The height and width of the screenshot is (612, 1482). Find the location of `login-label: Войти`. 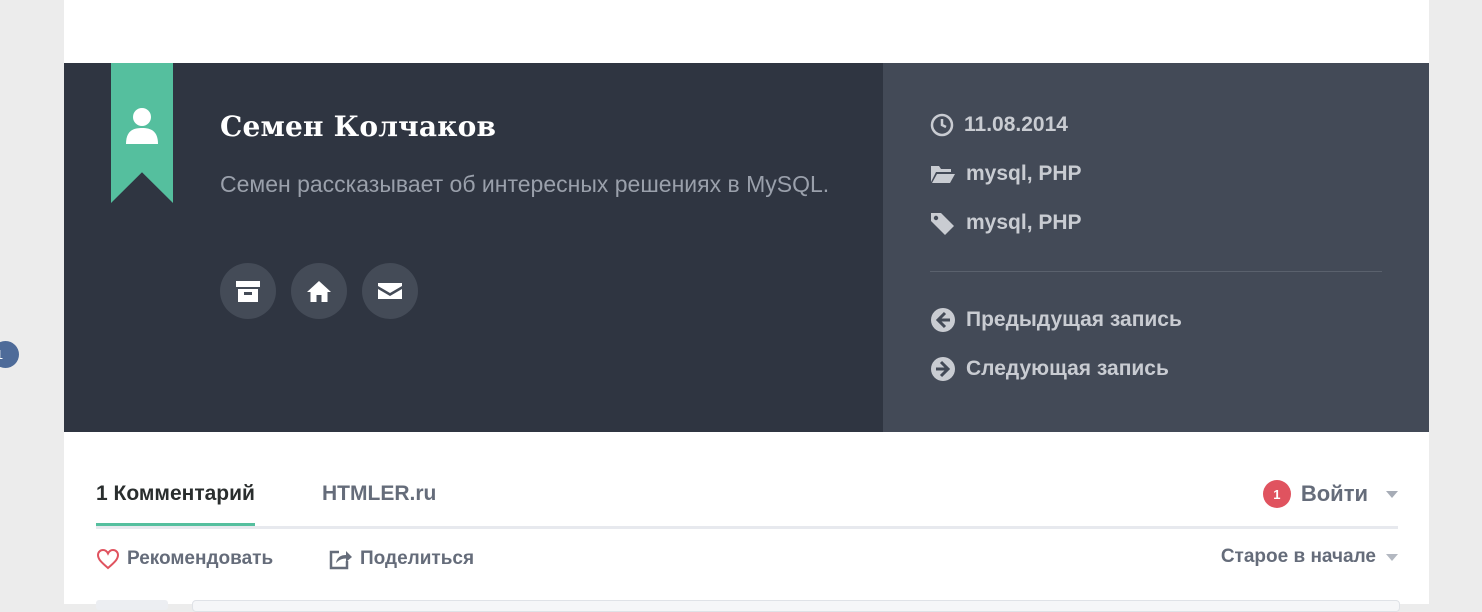

login-label: Войти is located at coordinates (1334, 493).